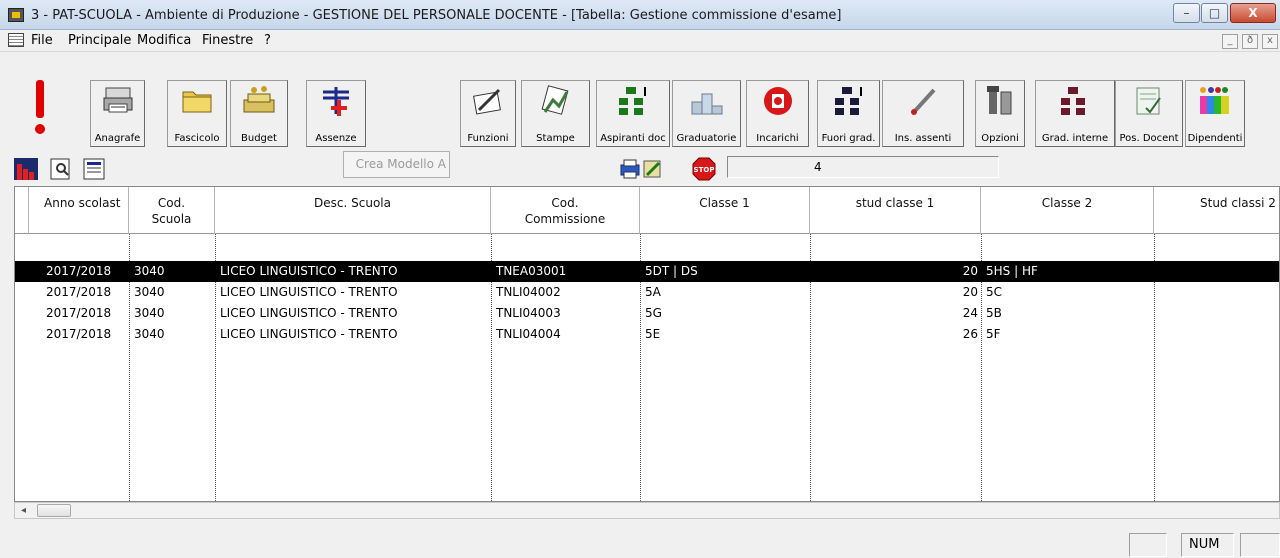 Image resolution: width=1280 pixels, height=558 pixels. Describe the element at coordinates (197, 102) in the screenshot. I see `folder-icon` at that location.